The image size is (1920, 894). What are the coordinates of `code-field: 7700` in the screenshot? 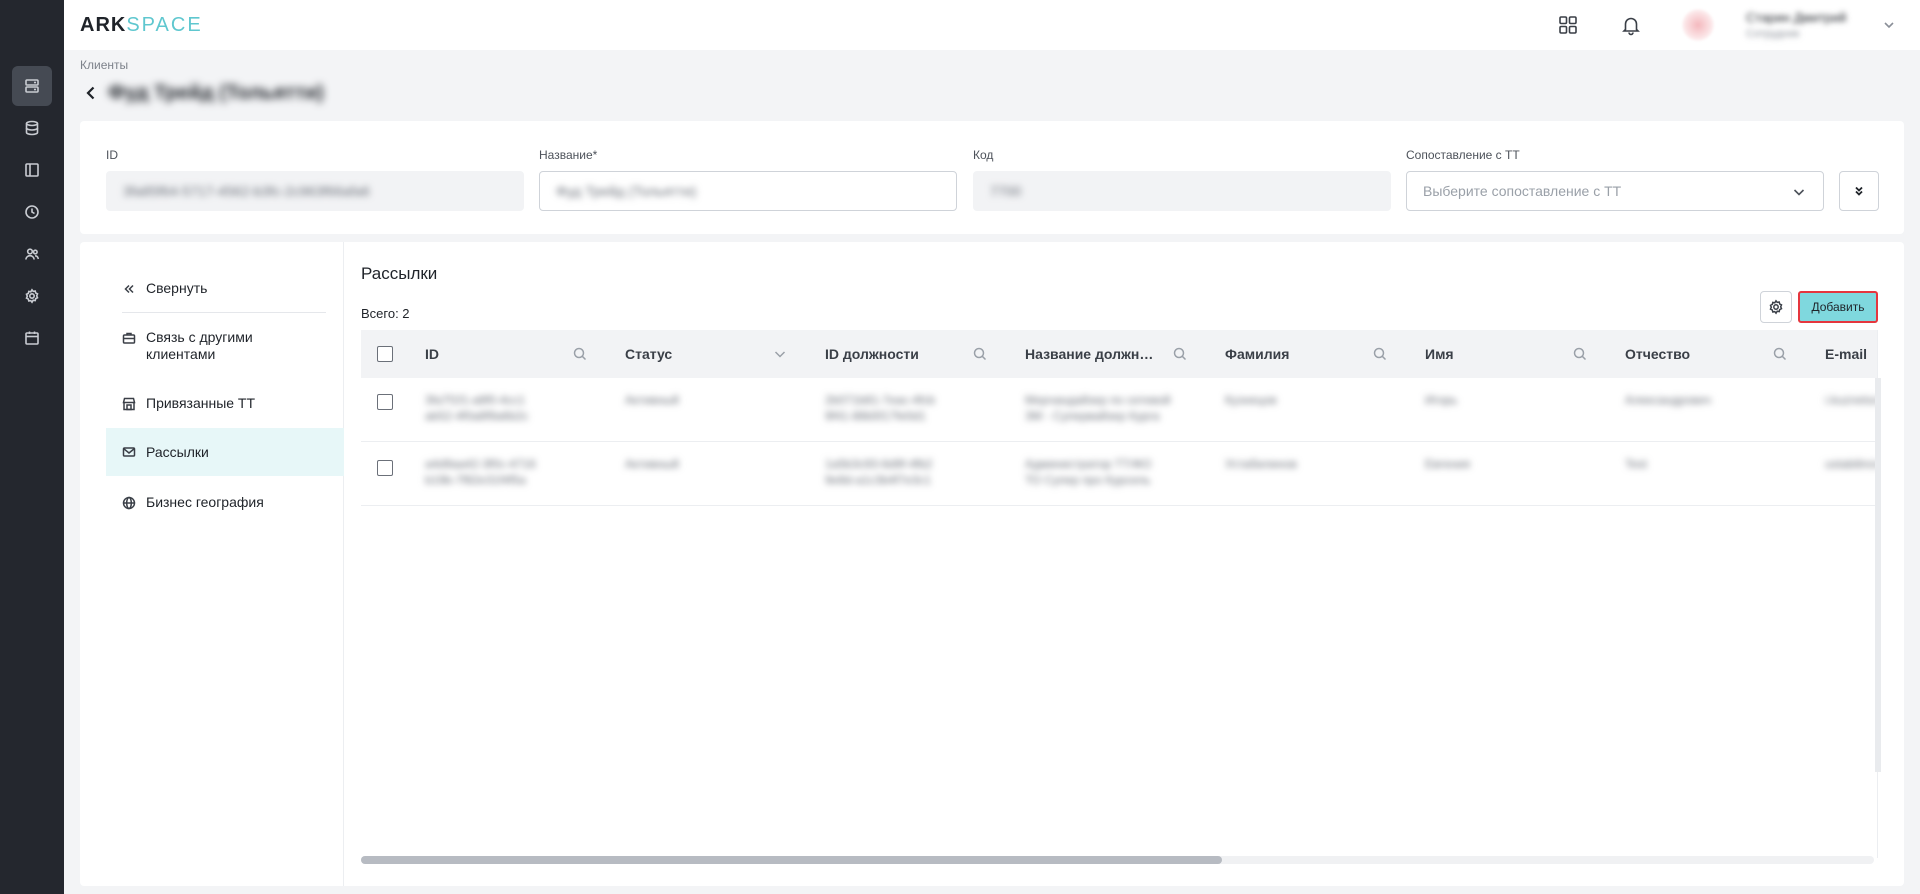 It's located at (1182, 191).